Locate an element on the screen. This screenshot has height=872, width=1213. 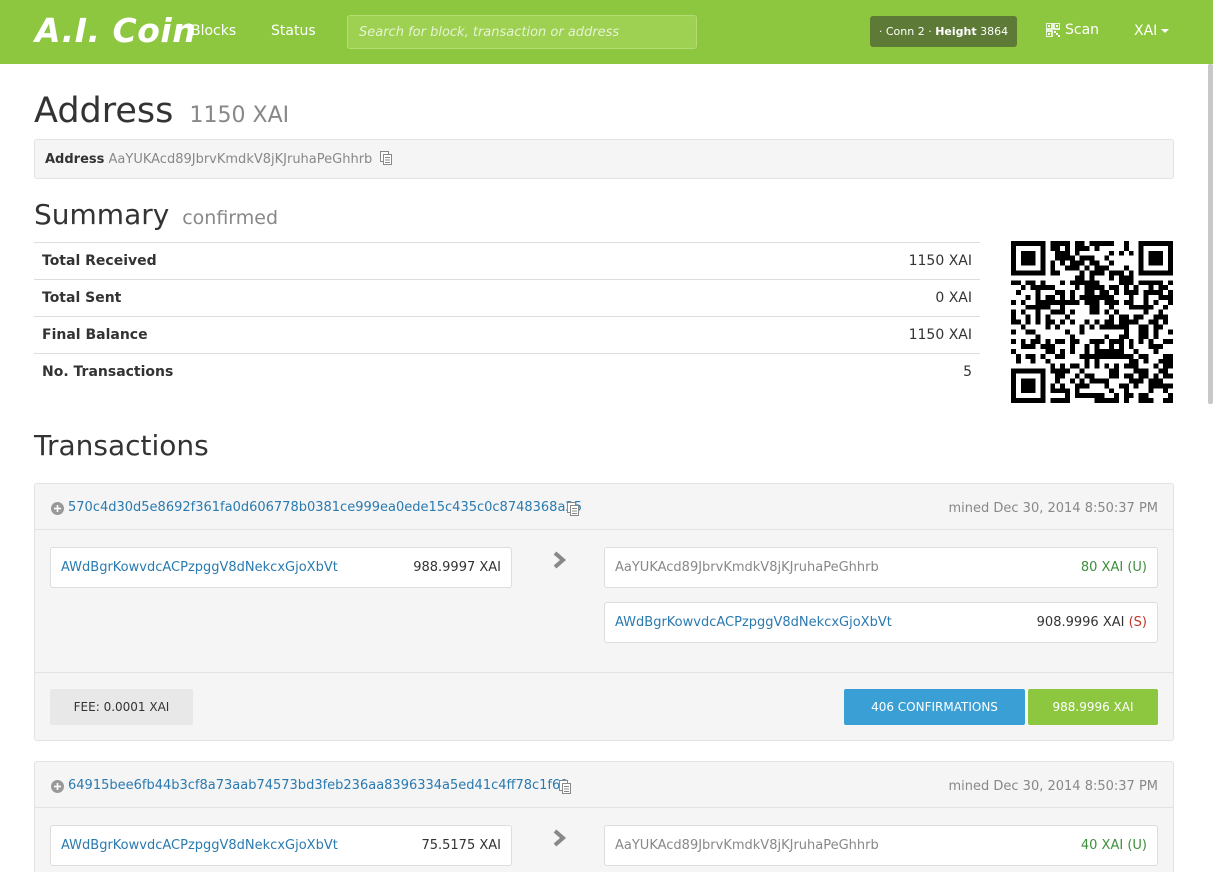
input-amount: 988.9997 XAI is located at coordinates (457, 567).